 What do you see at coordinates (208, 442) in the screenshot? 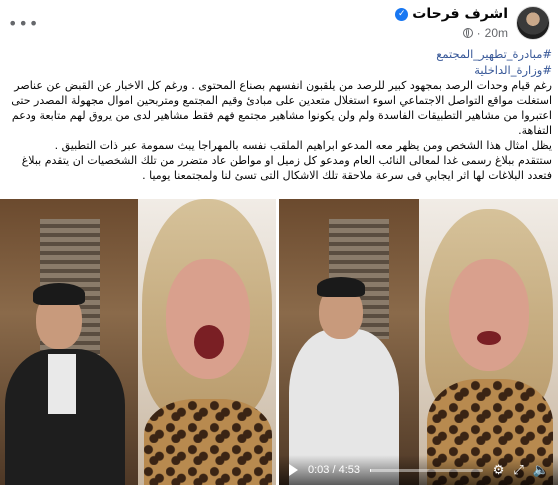
I see `leopard-top` at bounding box center [208, 442].